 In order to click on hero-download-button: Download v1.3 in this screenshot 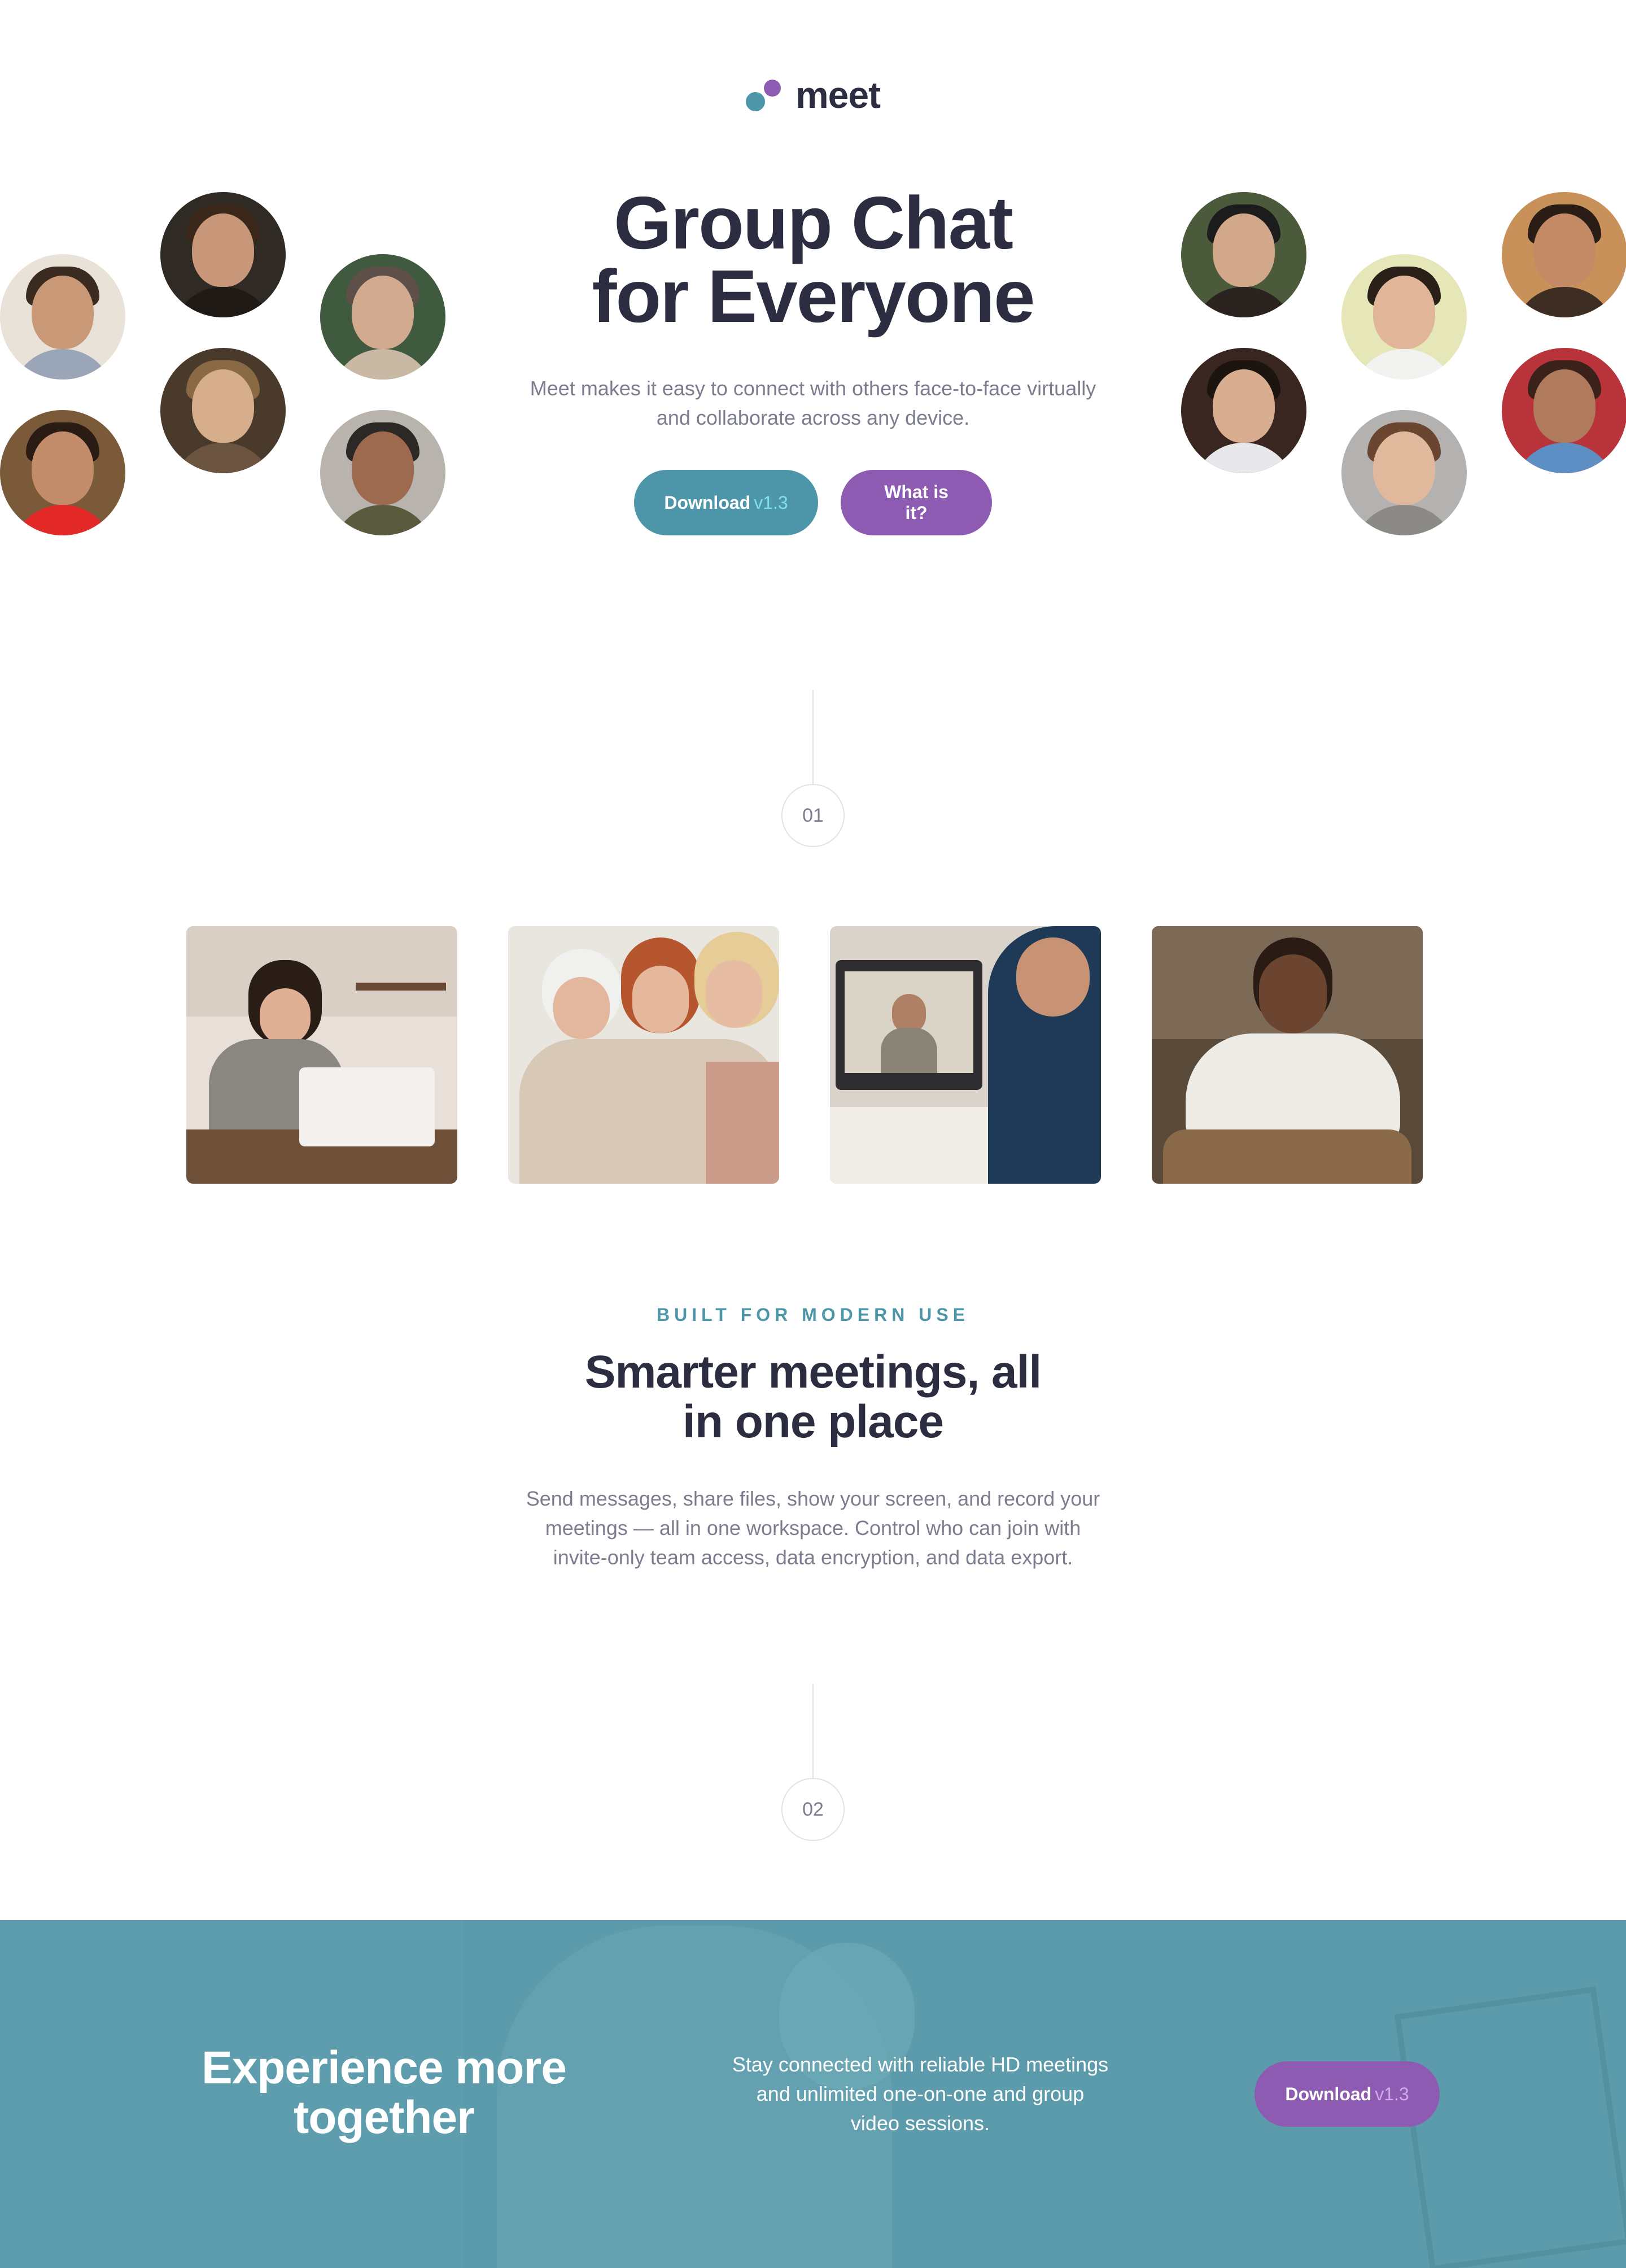, I will do `click(726, 502)`.